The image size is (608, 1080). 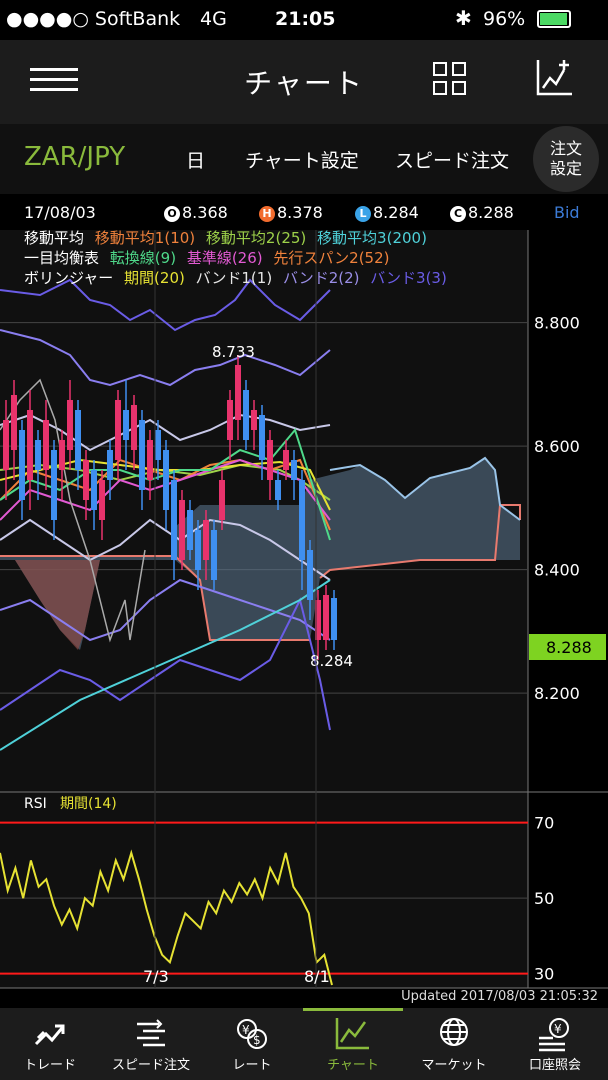 What do you see at coordinates (224, 258) in the screenshot?
I see `legend-kijun: 基準線(26)` at bounding box center [224, 258].